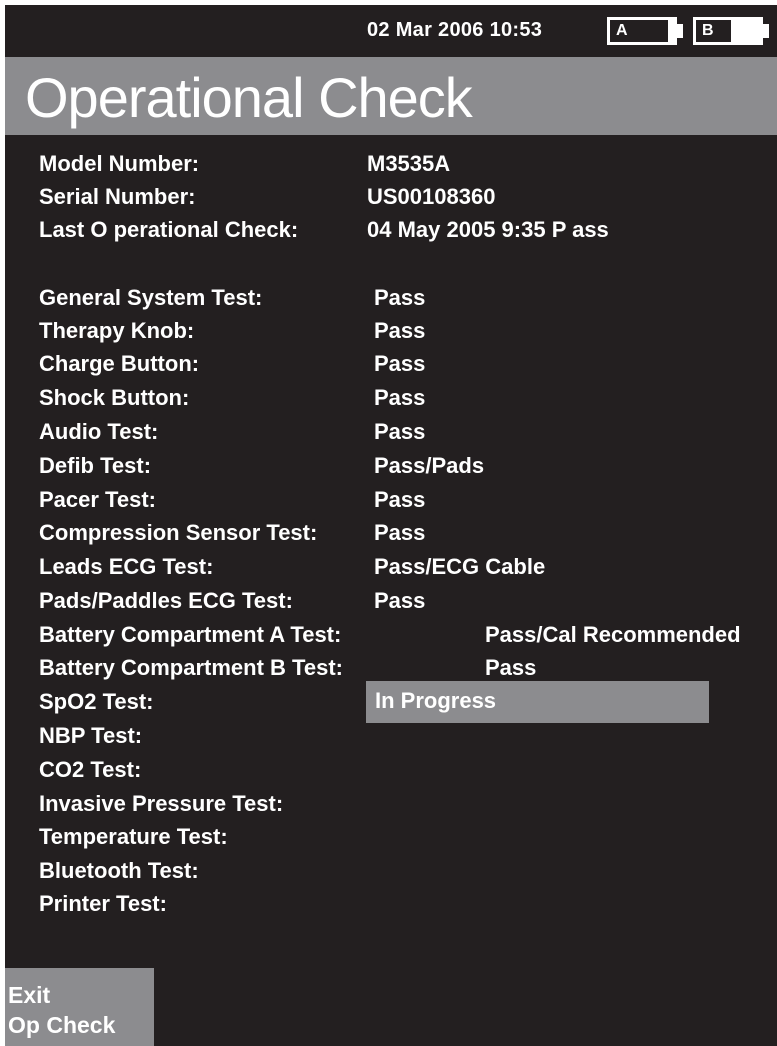  Describe the element at coordinates (537, 702) in the screenshot. I see `in-progress-highlight: In Progress` at that location.